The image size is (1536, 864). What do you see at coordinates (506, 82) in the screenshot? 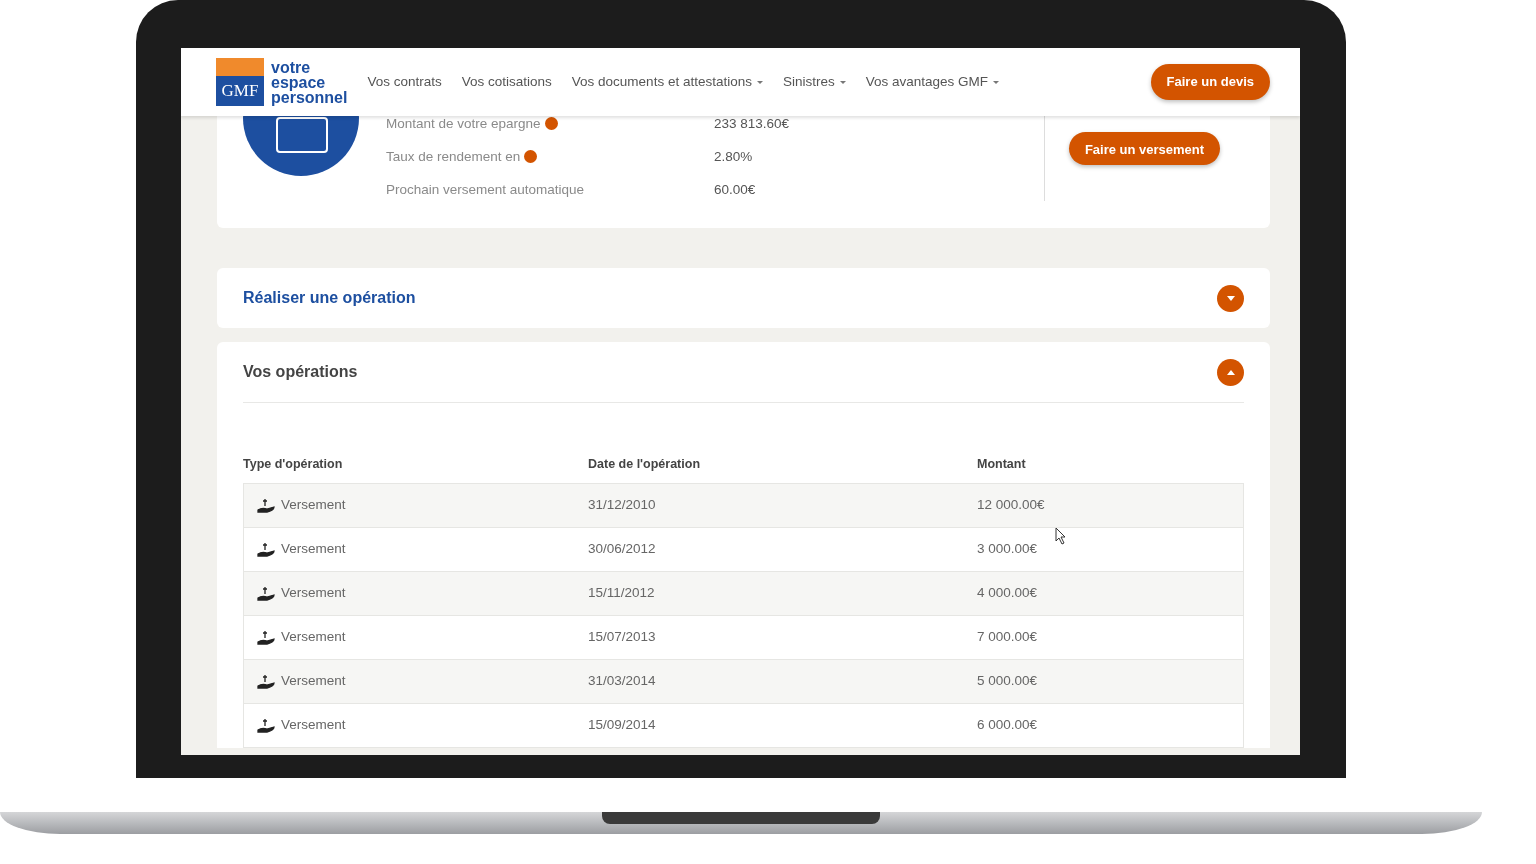
I see `nav-link: Vos cotisations` at bounding box center [506, 82].